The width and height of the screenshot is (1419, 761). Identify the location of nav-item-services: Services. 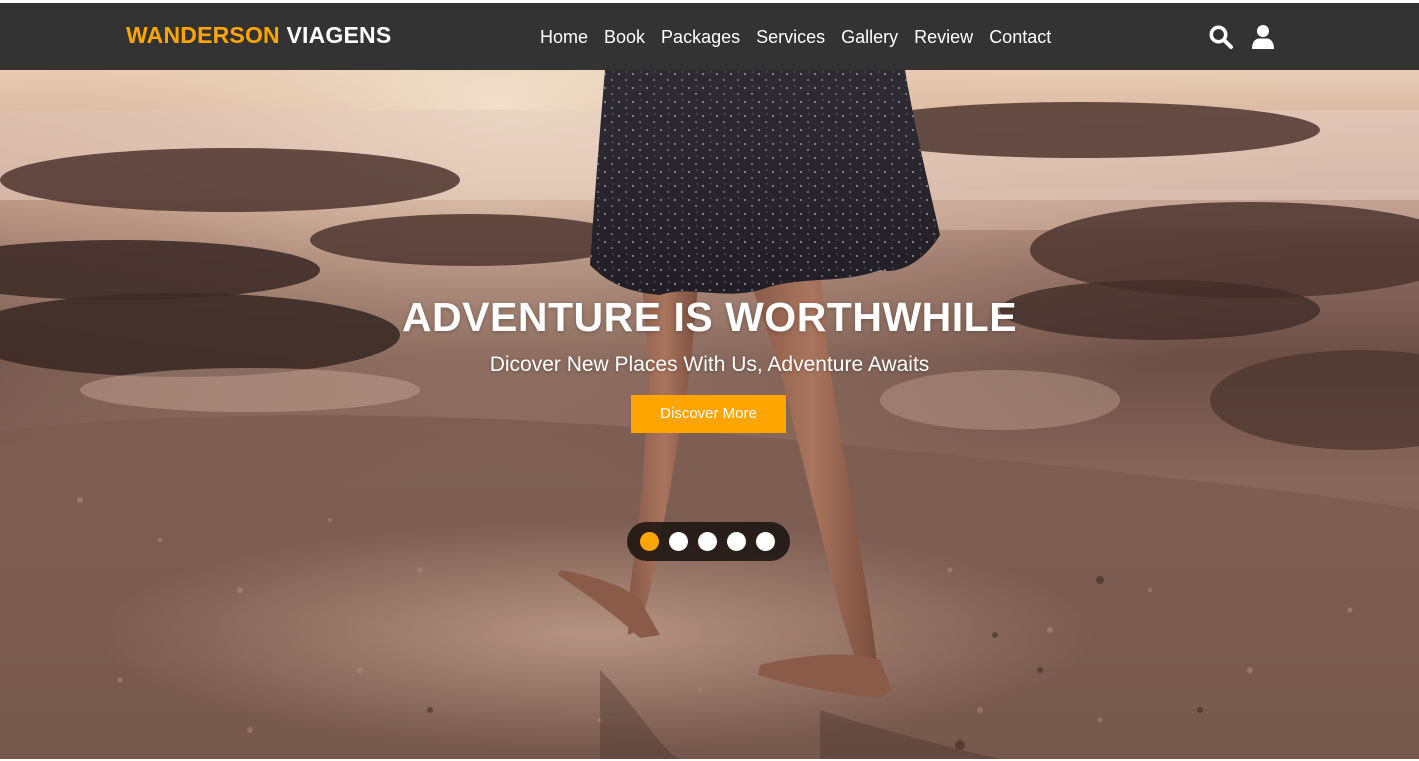
(790, 37).